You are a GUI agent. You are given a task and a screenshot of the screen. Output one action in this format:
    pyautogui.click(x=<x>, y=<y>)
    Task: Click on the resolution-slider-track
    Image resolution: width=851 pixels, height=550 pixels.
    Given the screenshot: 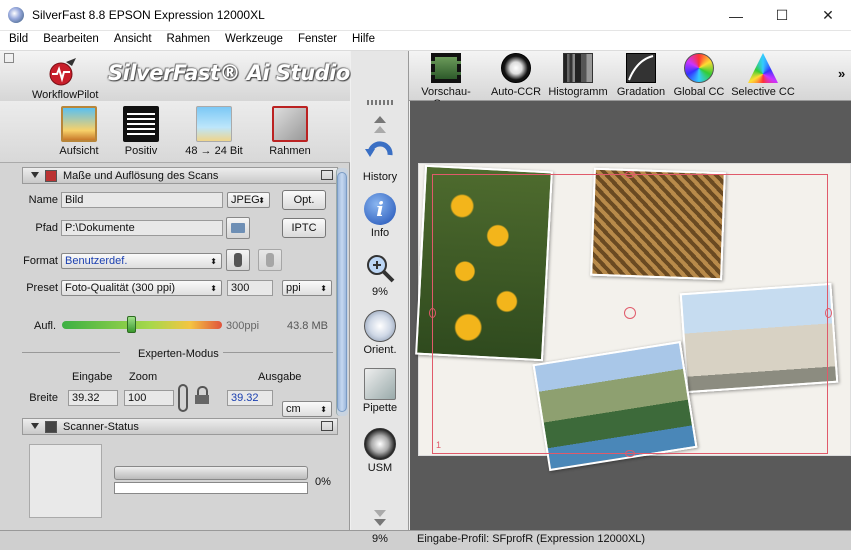 What is the action you would take?
    pyautogui.click(x=142, y=325)
    